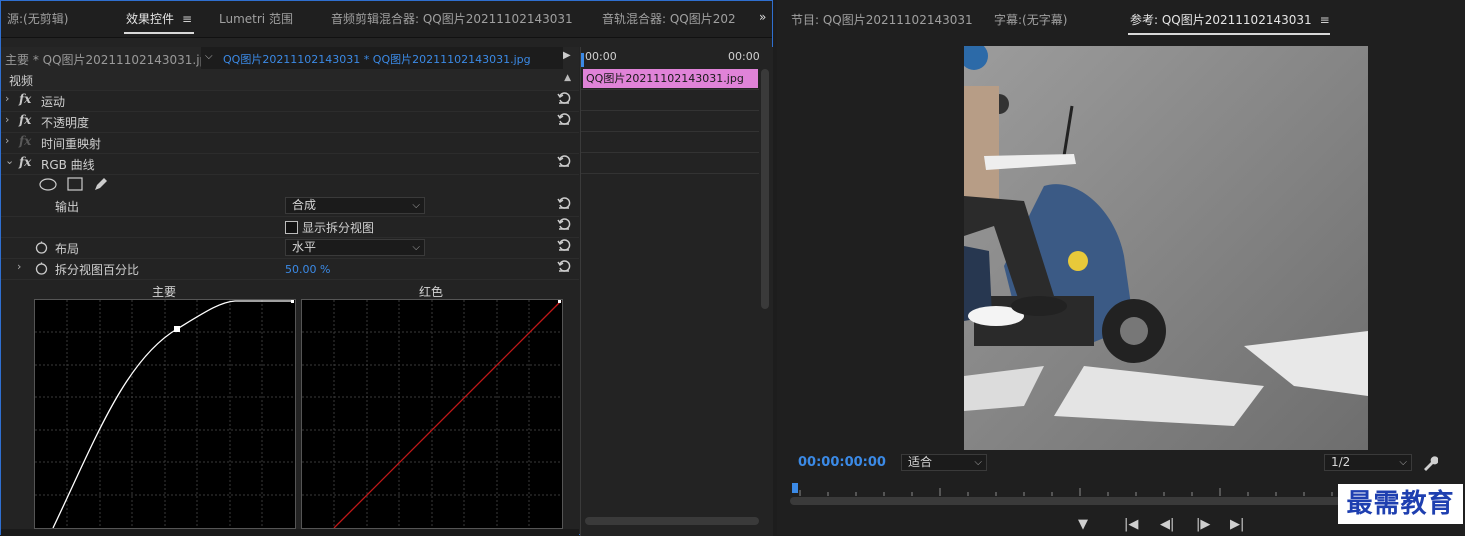 The image size is (1465, 536). What do you see at coordinates (920, 462) in the screenshot?
I see `fit-value: 适合` at bounding box center [920, 462].